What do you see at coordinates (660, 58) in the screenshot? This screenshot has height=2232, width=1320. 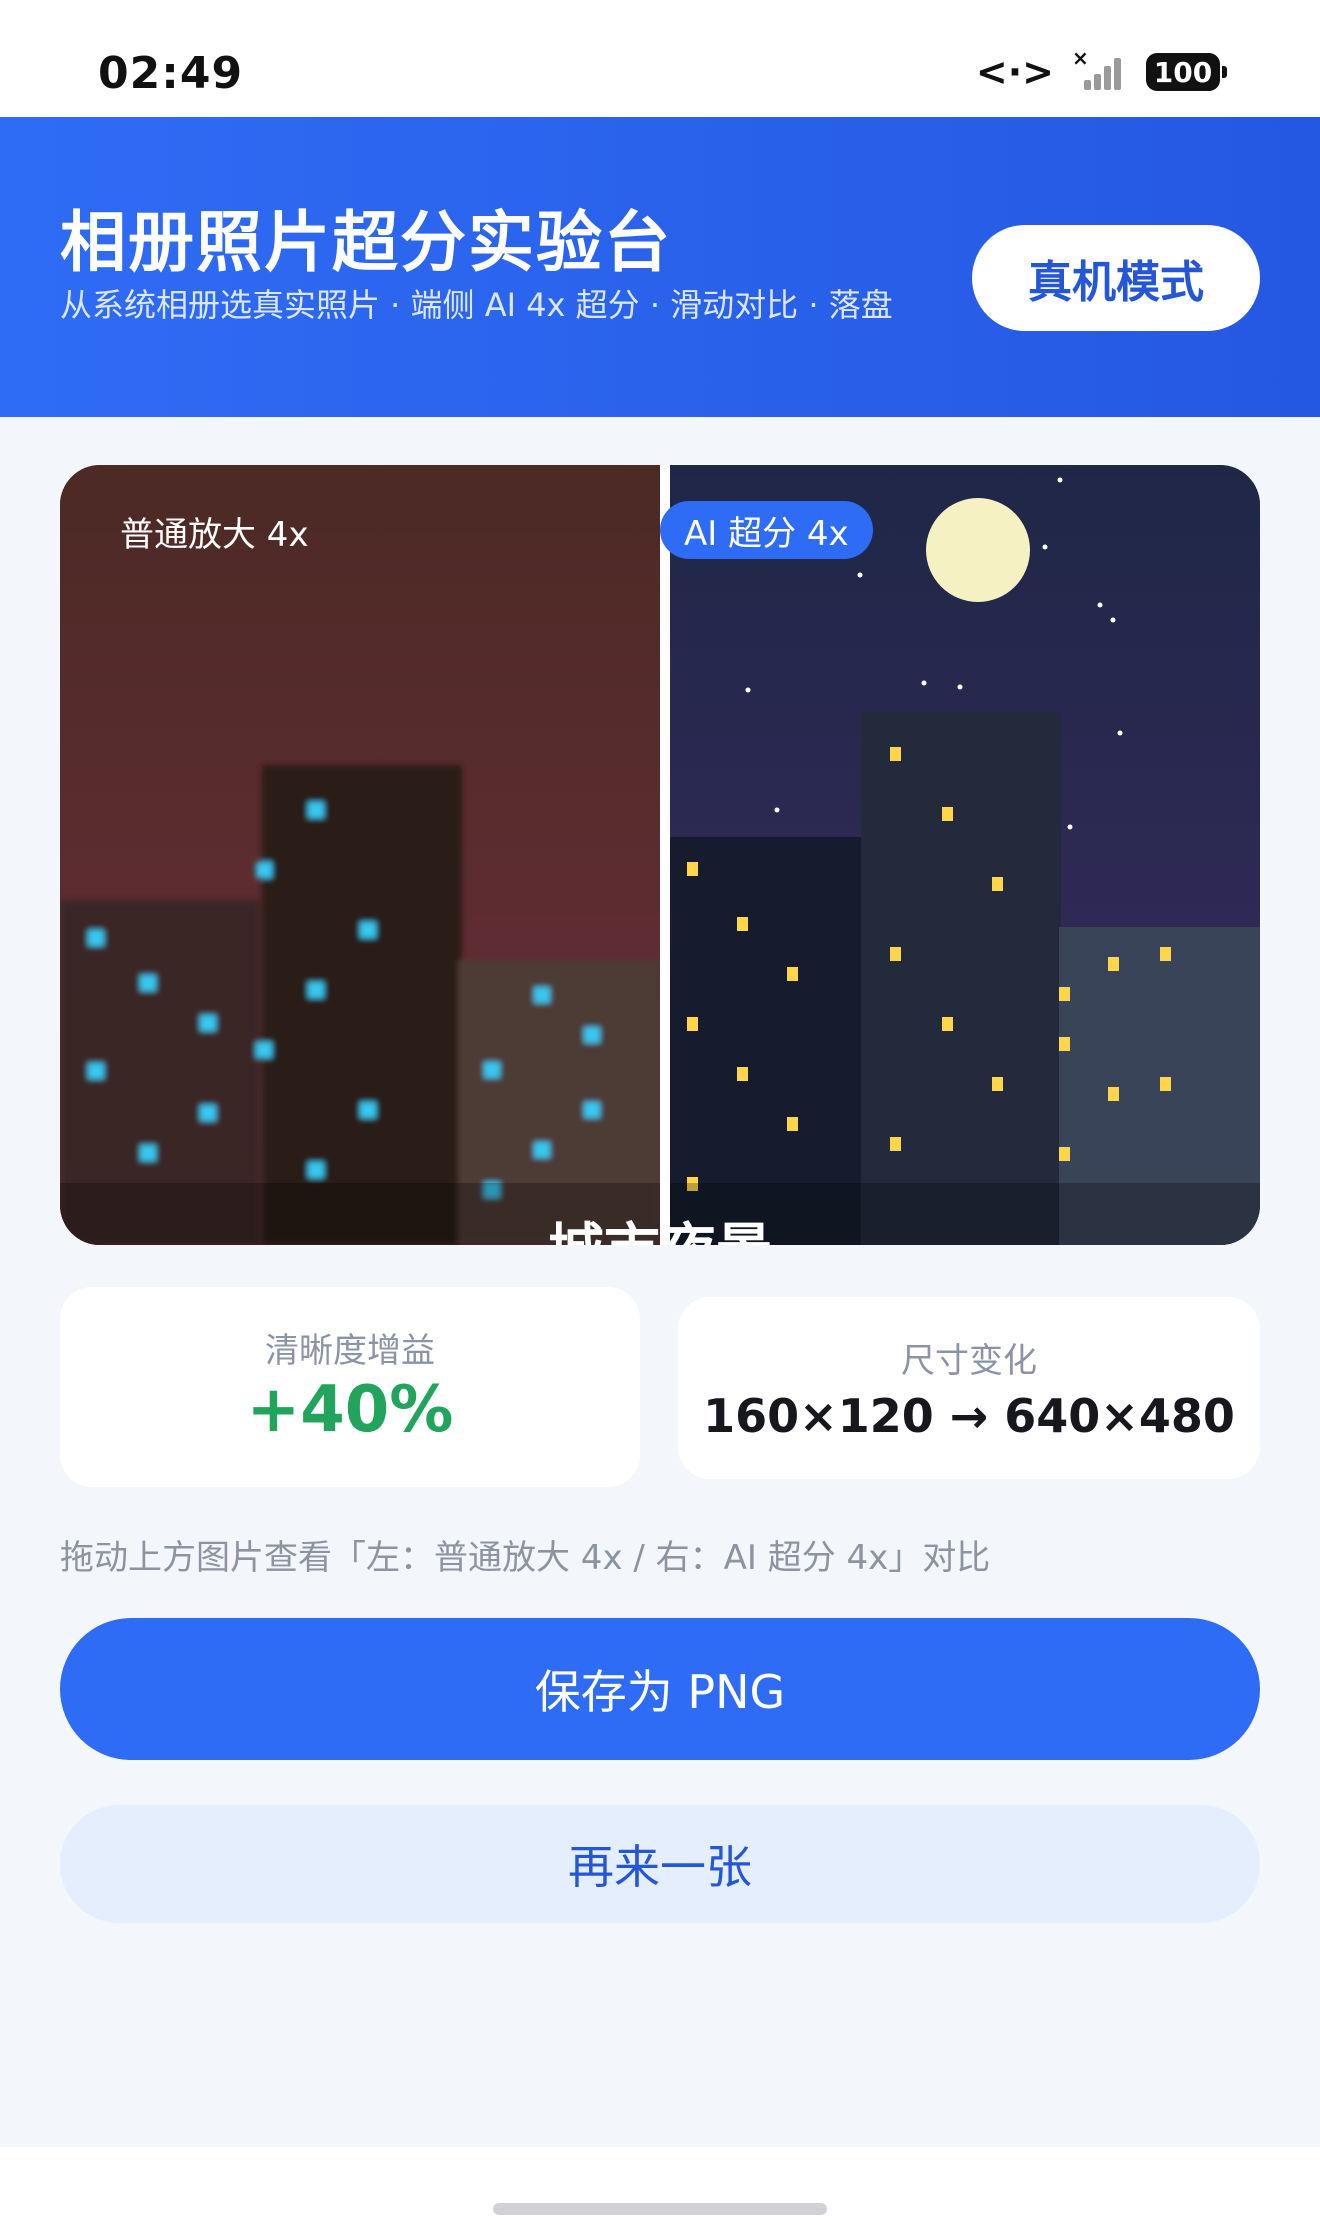 I see `status-bar: 02:49 <·> × 100` at bounding box center [660, 58].